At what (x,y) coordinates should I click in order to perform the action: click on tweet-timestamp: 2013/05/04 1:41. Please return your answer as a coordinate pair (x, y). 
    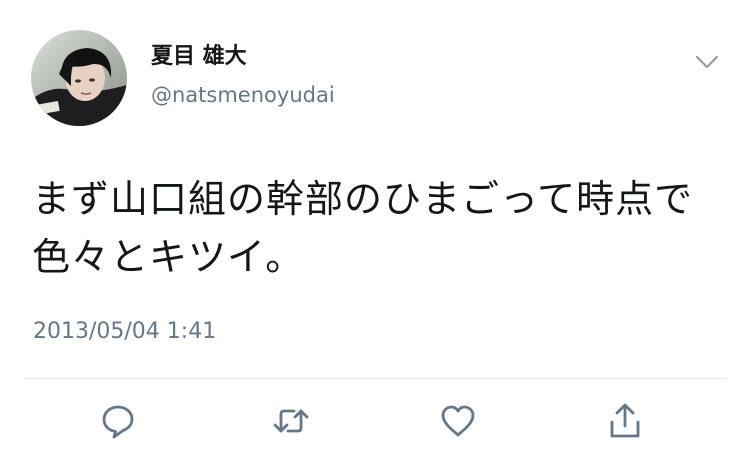
    Looking at the image, I should click on (124, 332).